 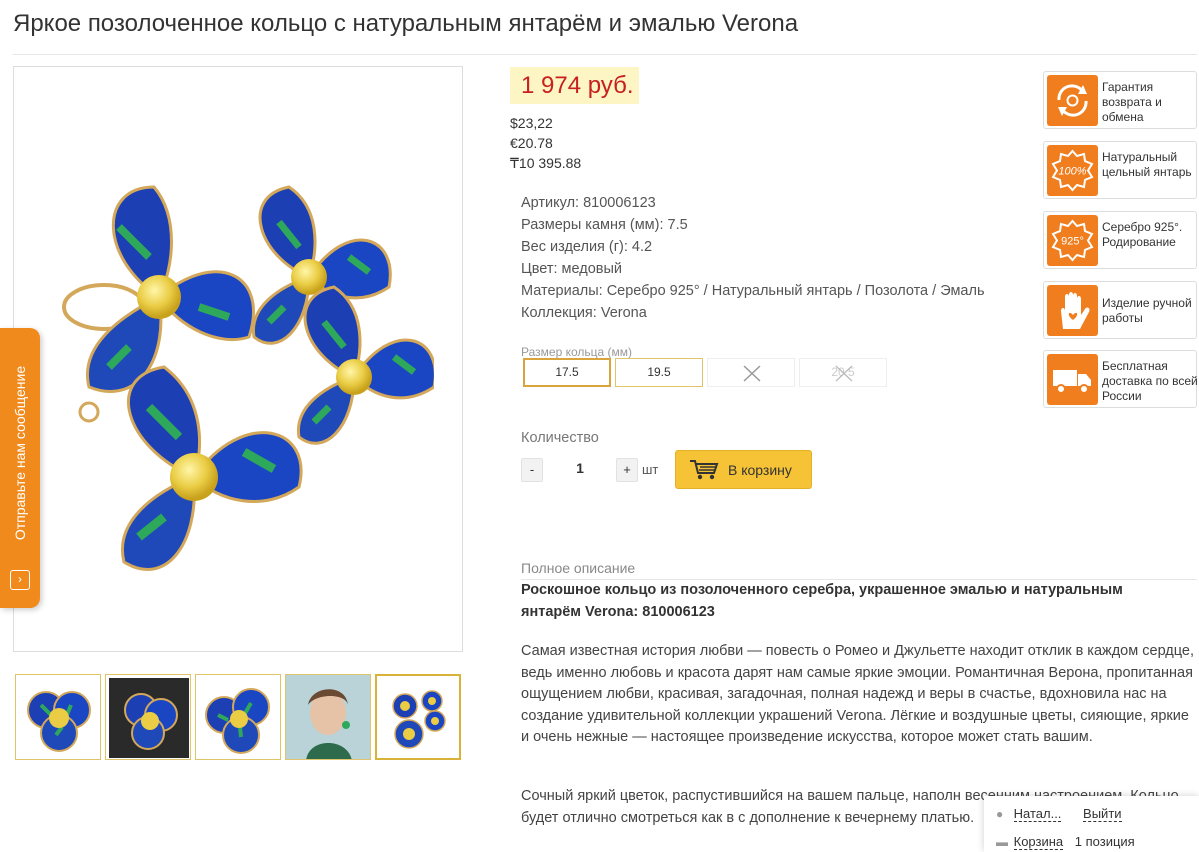 I want to click on user-panel: ● Натал... Выйти ▬ Корзина 1 позиция, so click(x=1091, y=824).